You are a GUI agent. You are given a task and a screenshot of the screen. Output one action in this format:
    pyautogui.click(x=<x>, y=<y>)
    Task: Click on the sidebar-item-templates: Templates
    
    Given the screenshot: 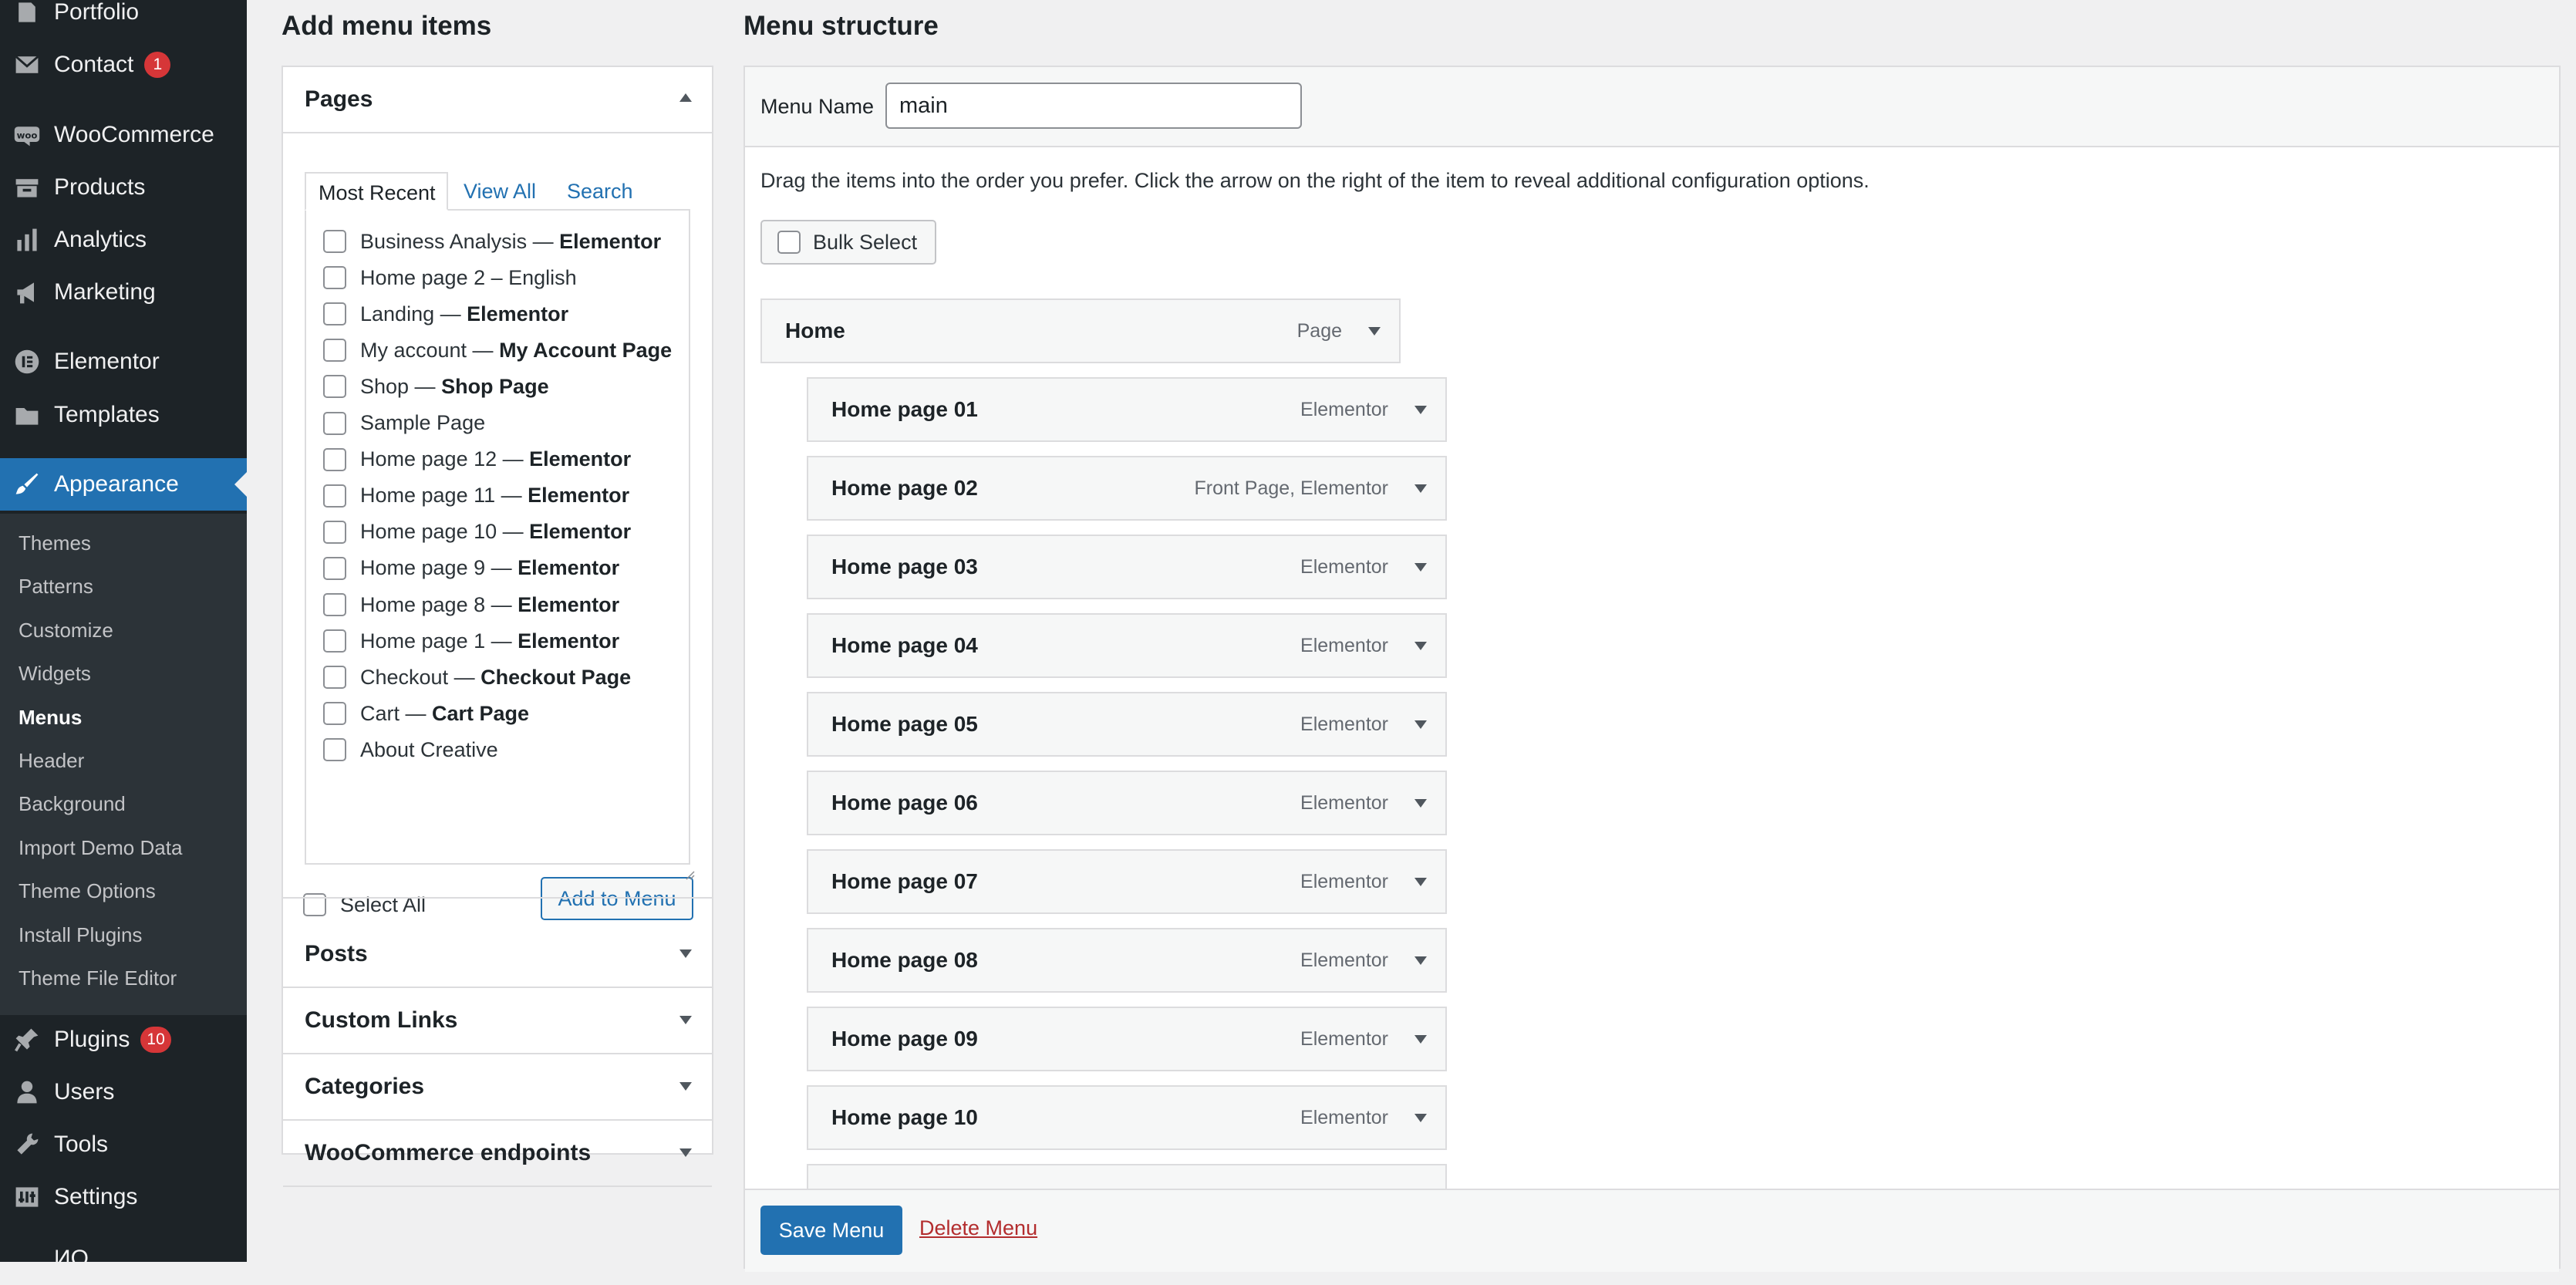 What is the action you would take?
    pyautogui.click(x=123, y=415)
    